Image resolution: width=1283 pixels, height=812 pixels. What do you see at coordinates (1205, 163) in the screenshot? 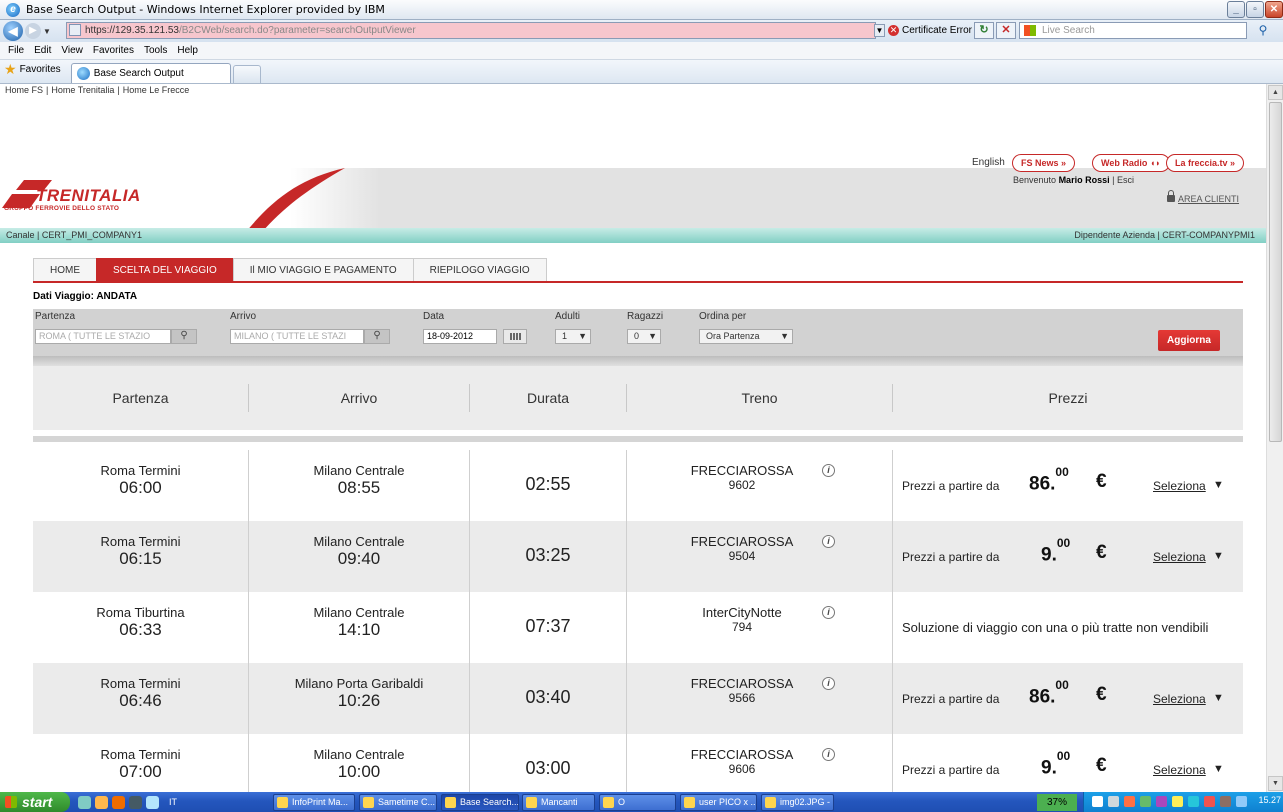
I see `la-freccia-tv-button: La freccia.tv »` at bounding box center [1205, 163].